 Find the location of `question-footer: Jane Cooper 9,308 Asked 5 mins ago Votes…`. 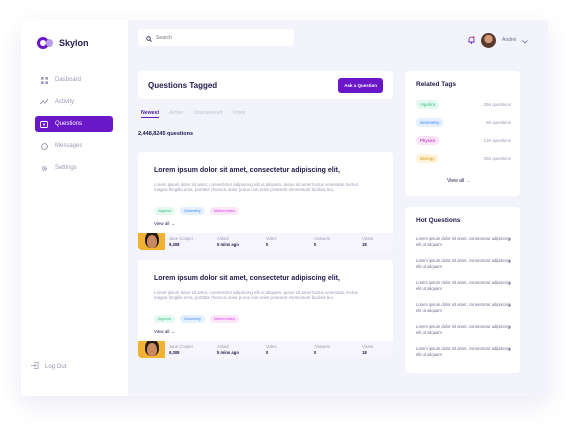

question-footer: Jane Cooper 9,308 Asked 5 mins ago Votes… is located at coordinates (265, 349).